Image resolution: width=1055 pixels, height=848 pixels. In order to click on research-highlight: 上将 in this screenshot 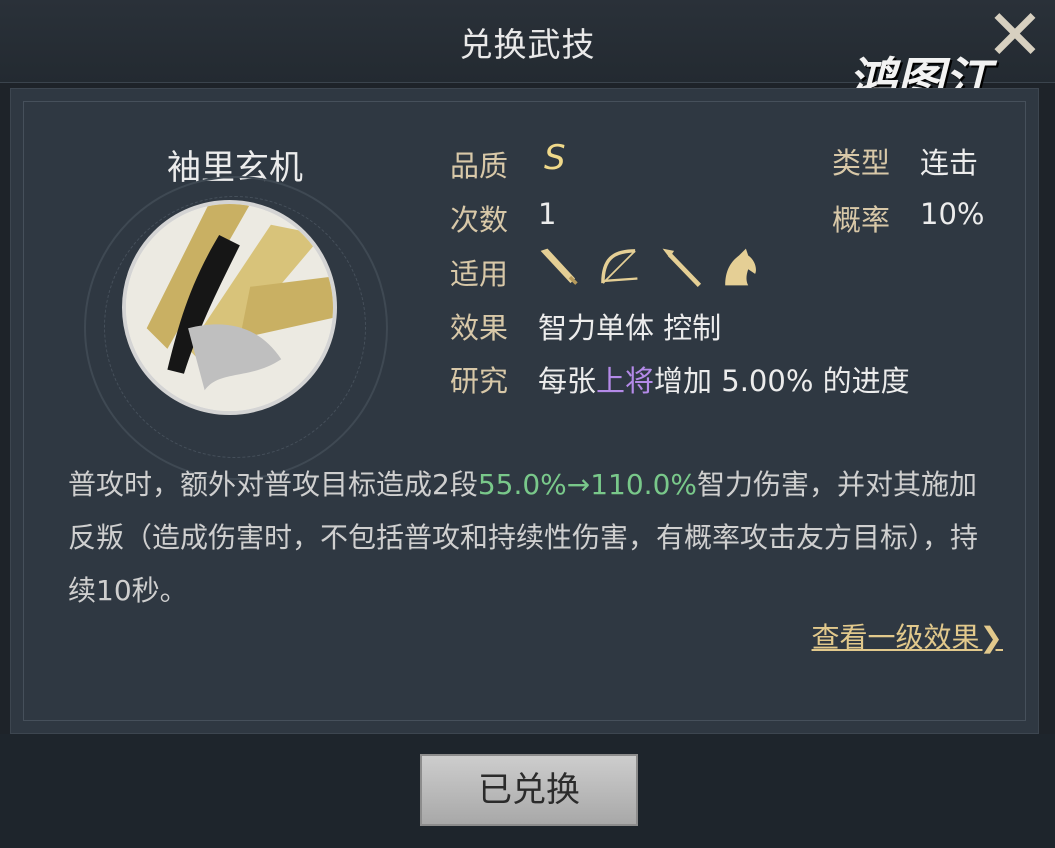, I will do `click(625, 381)`.